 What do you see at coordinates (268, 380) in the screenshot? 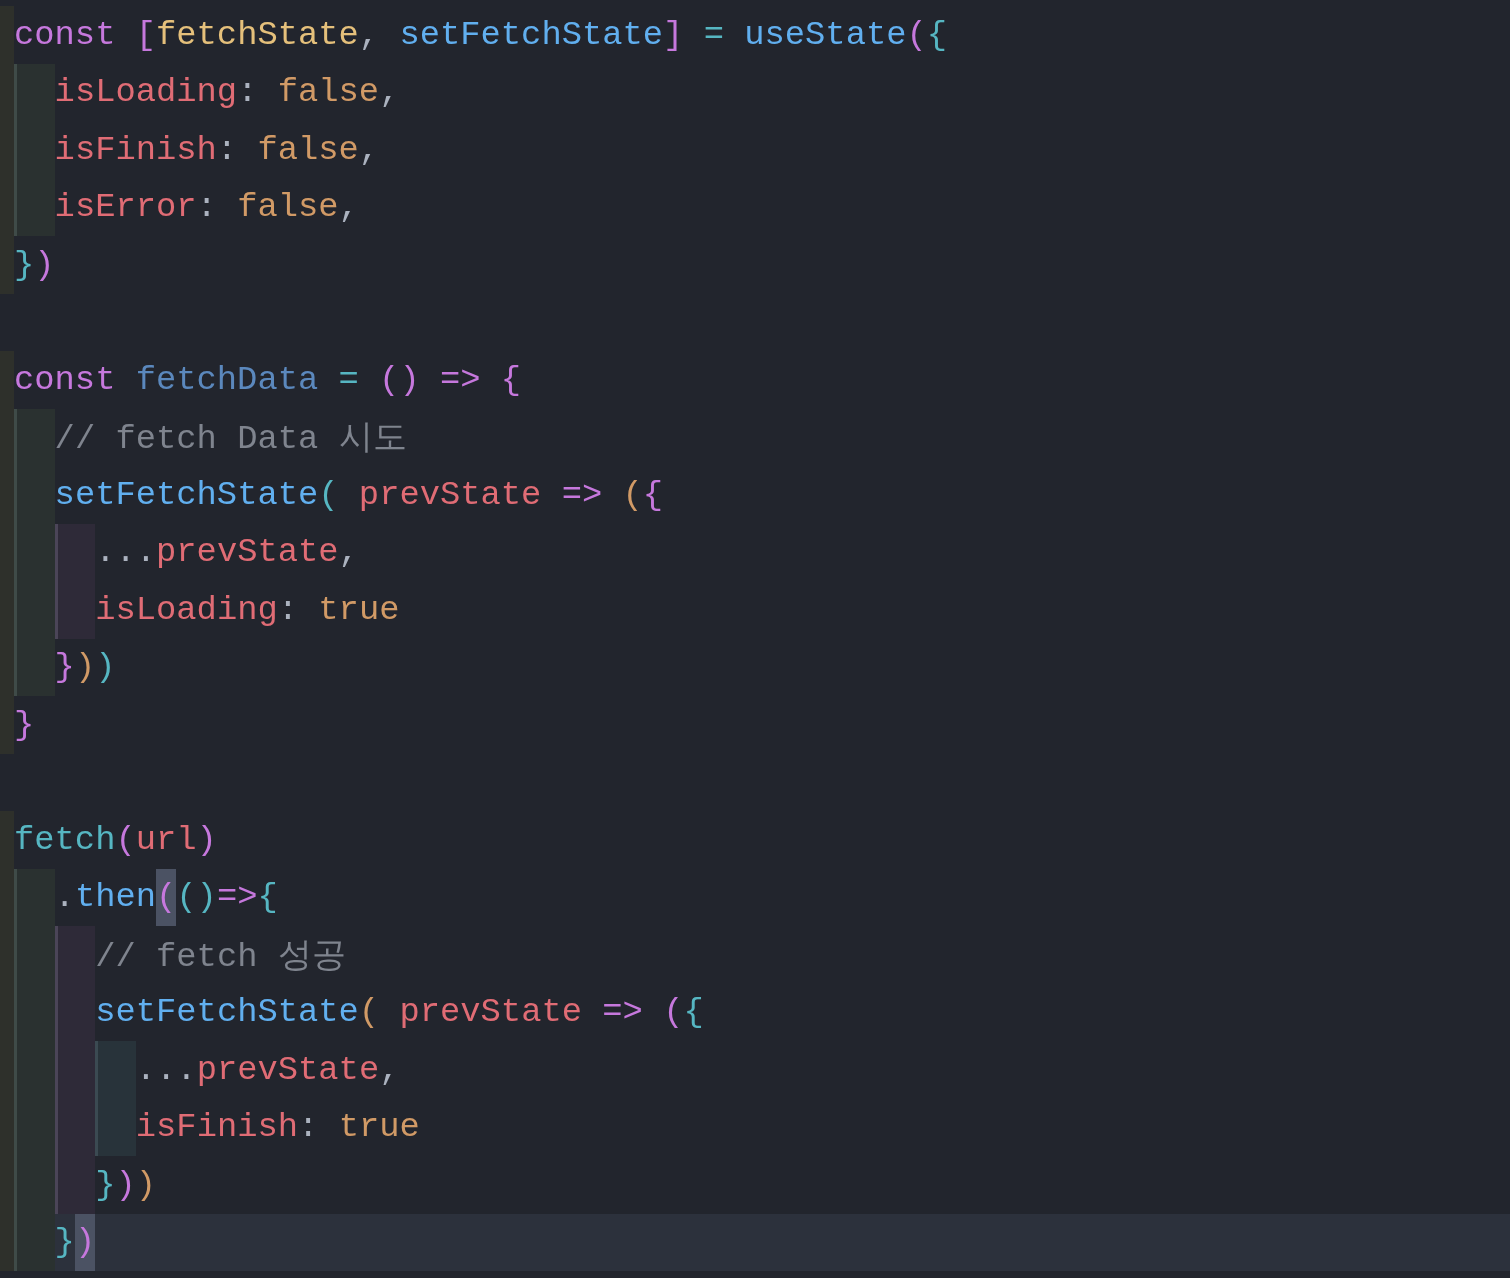
I see `code-line: const fetchData = () => {` at bounding box center [268, 380].